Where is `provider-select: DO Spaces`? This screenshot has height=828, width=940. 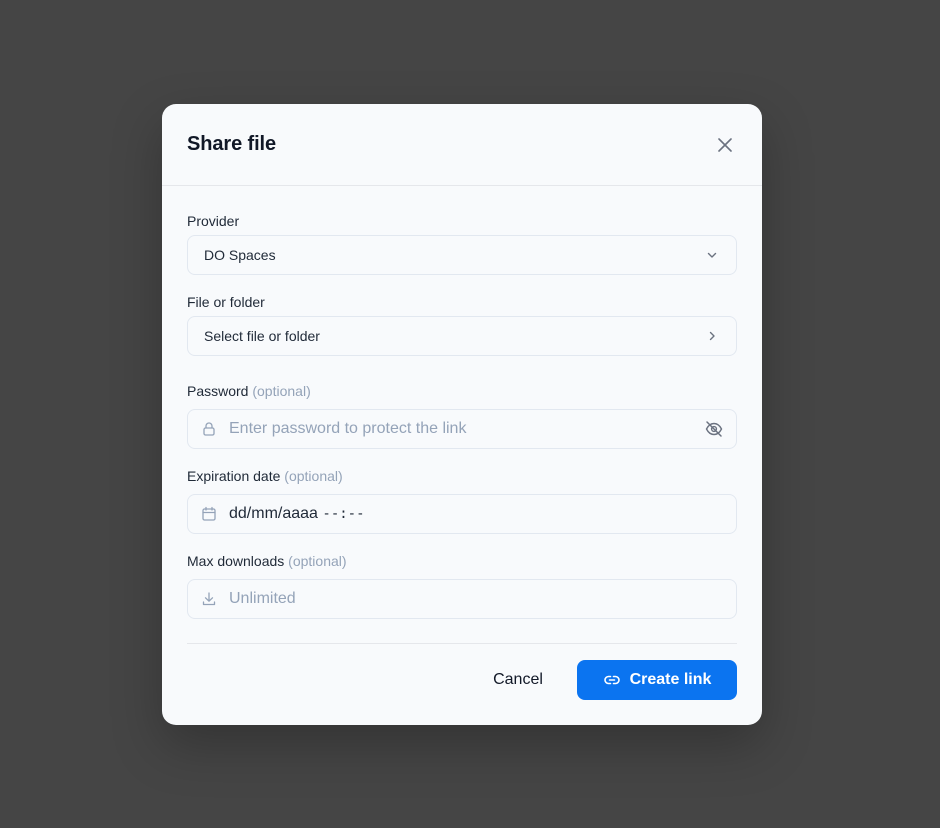 provider-select: DO Spaces is located at coordinates (462, 255).